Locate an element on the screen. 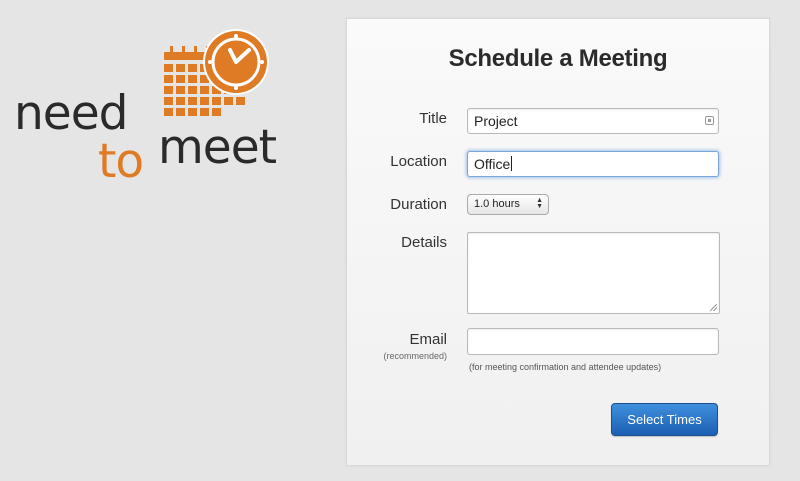 The height and width of the screenshot is (481, 800). resize-grip-icon is located at coordinates (713, 307).